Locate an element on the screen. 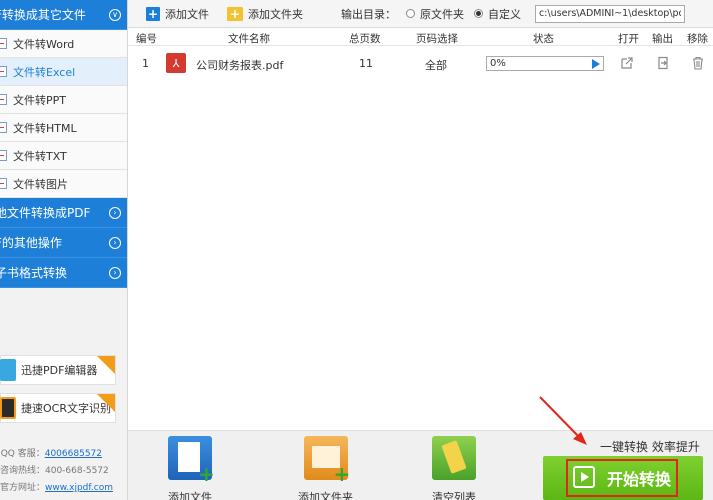  table-header: 编号 文件名称 总页数 页码选择 状态 打开 输出 移除 is located at coordinates (420, 37).